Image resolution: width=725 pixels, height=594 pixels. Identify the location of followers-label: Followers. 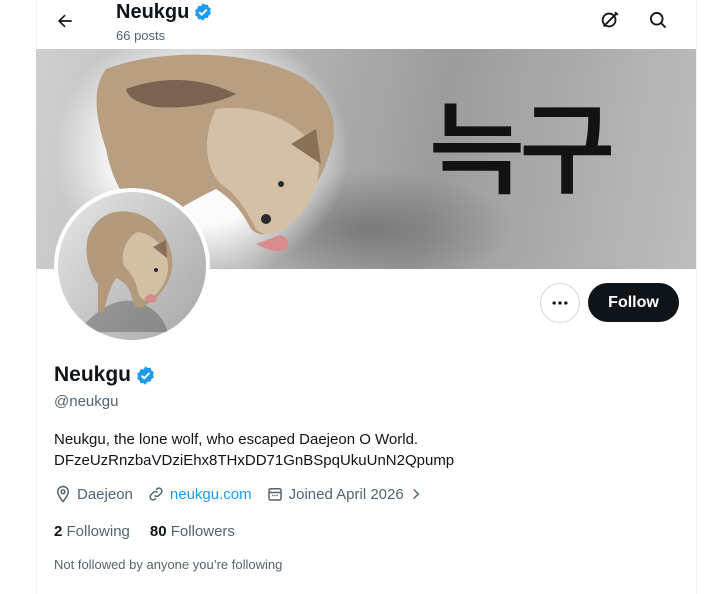
(202, 531).